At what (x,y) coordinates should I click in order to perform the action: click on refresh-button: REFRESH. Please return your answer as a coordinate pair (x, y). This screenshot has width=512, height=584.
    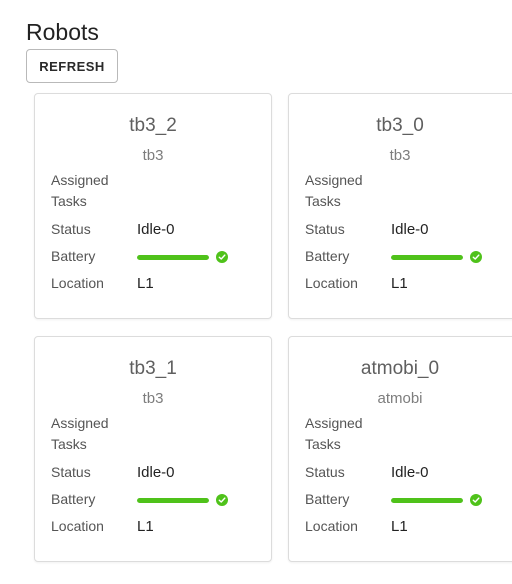
    Looking at the image, I should click on (72, 66).